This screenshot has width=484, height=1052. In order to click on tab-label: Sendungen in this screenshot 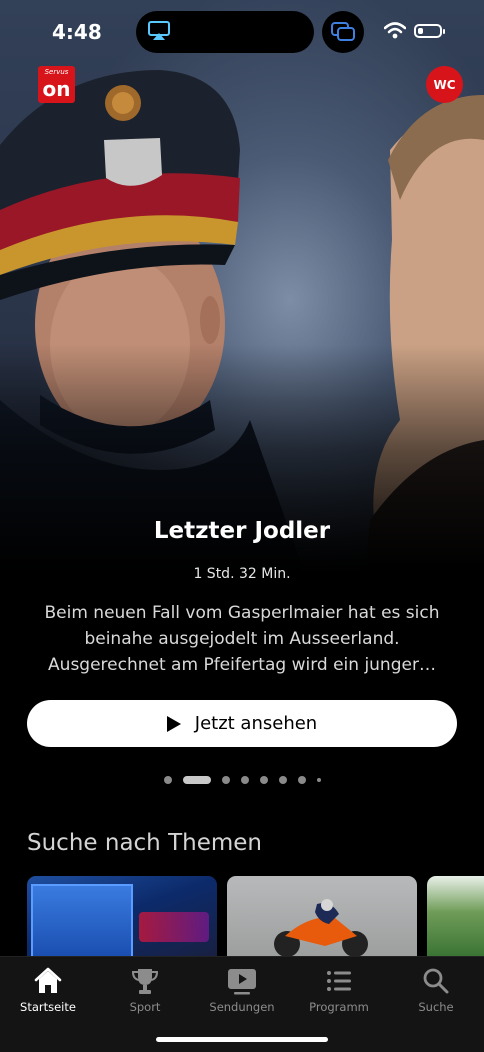, I will do `click(242, 1007)`.